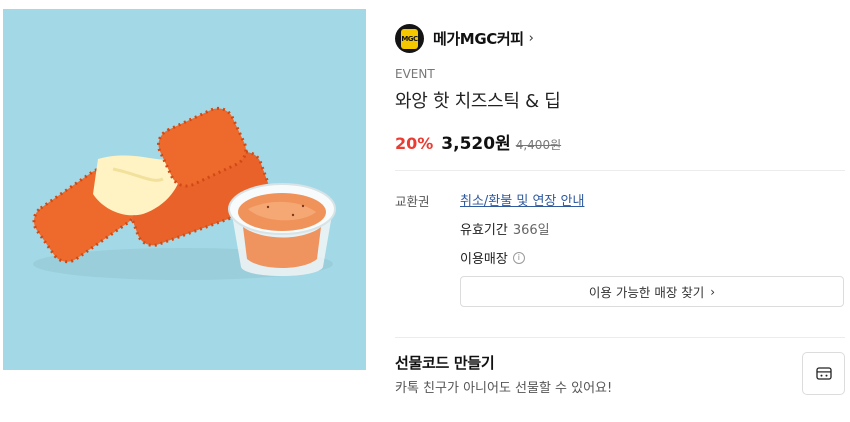 The width and height of the screenshot is (850, 422). What do you see at coordinates (478, 101) in the screenshot?
I see `product-title: 와앙 핫 치즈스틱 & 딥` at bounding box center [478, 101].